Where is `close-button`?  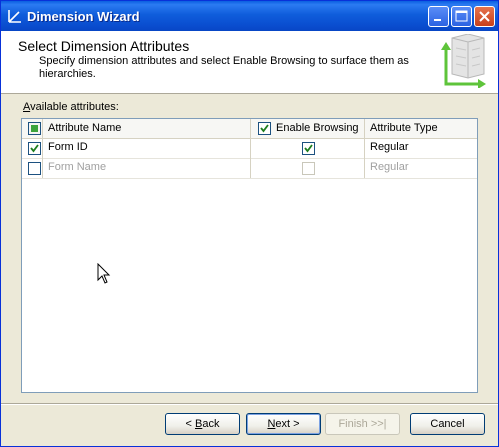
close-button is located at coordinates (484, 16).